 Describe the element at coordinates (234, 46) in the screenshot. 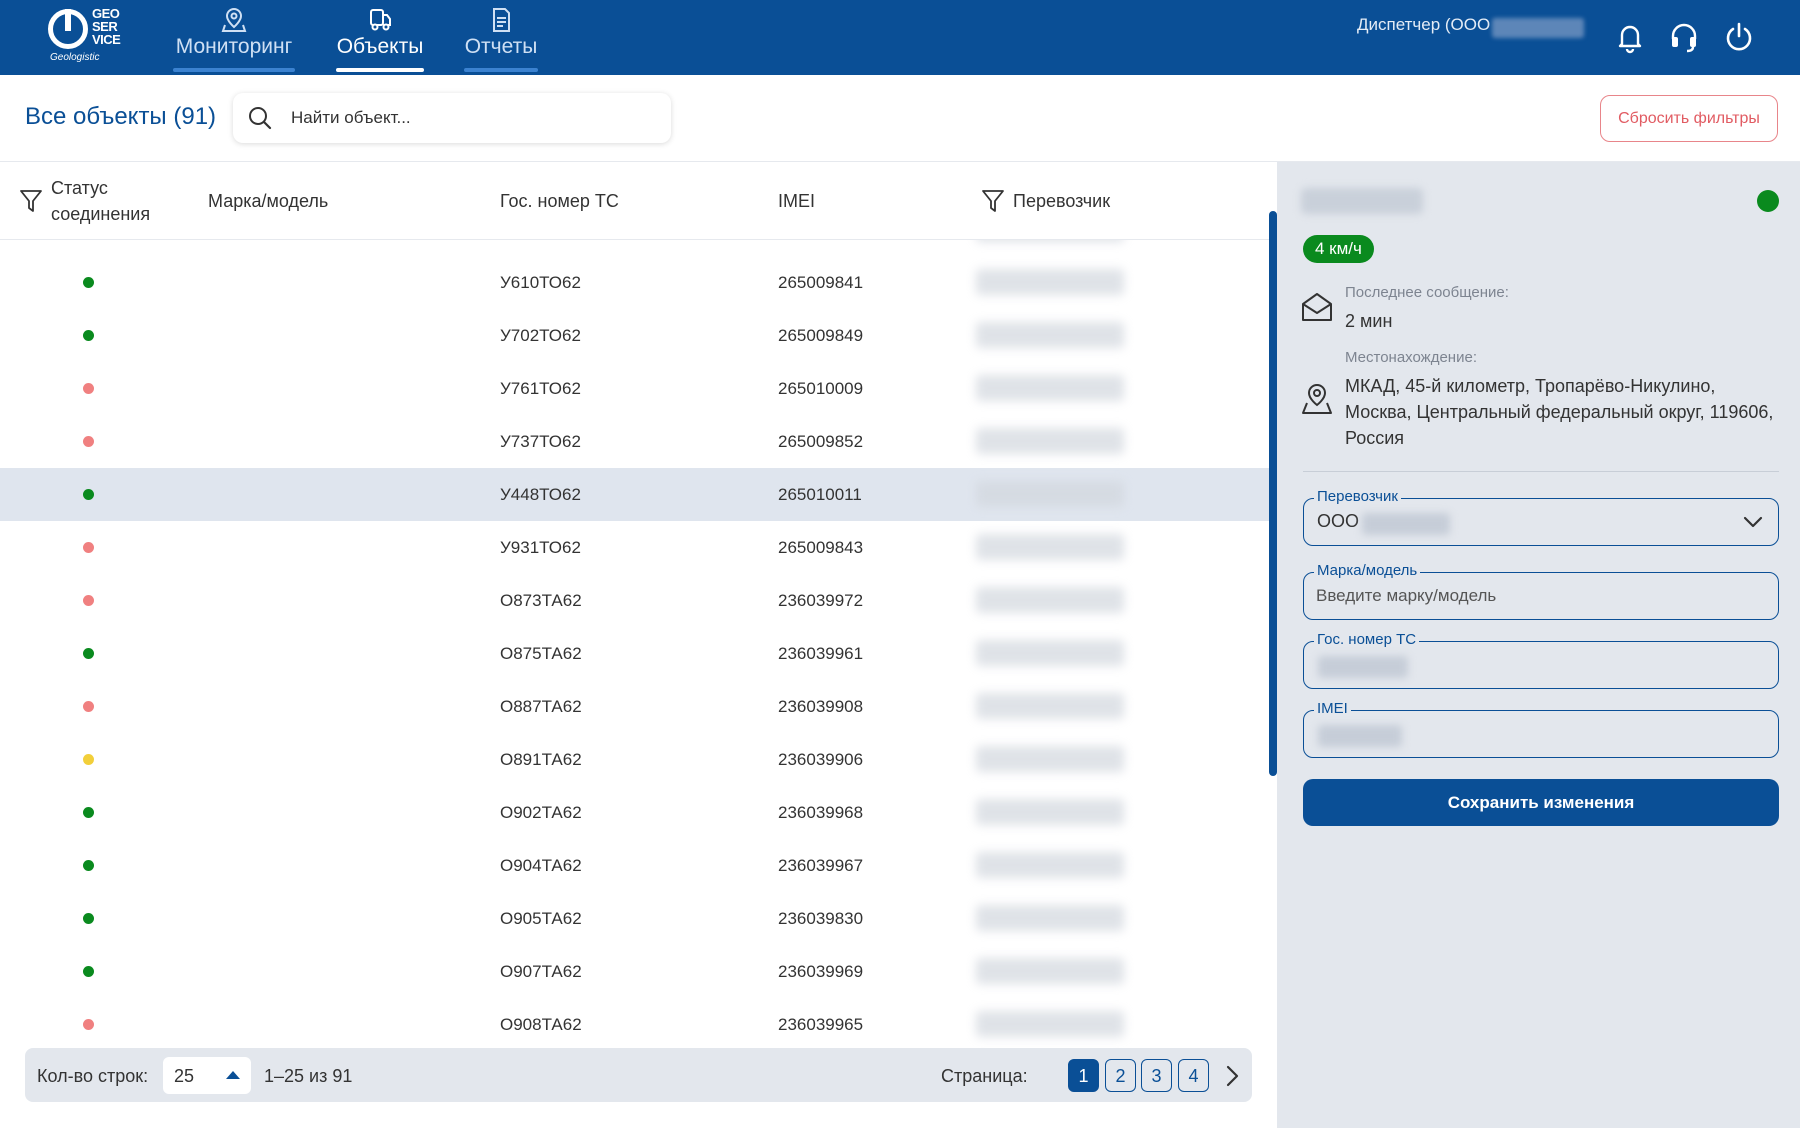

I see `nav-monitoring-label: Мониторинг` at that location.